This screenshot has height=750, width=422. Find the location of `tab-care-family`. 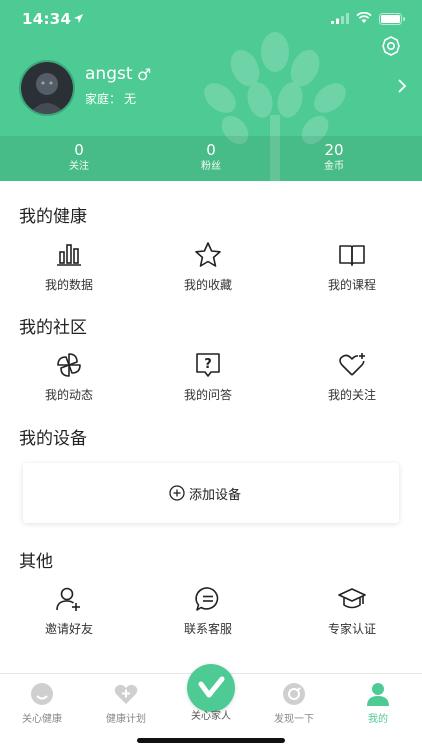

tab-care-family is located at coordinates (211, 688).